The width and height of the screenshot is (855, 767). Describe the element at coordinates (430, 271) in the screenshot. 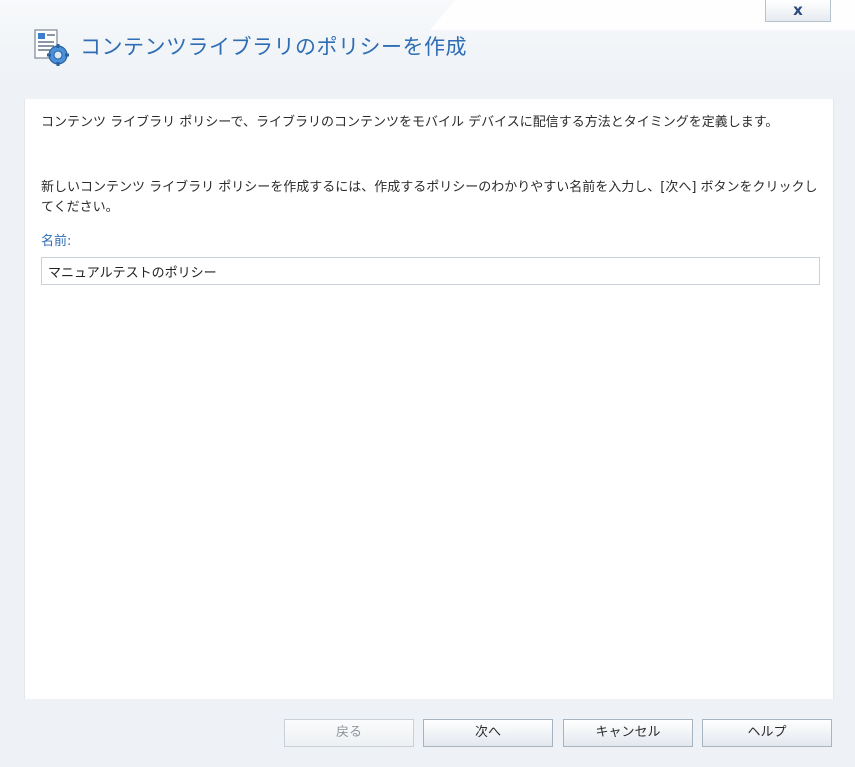

I see `name-input` at that location.